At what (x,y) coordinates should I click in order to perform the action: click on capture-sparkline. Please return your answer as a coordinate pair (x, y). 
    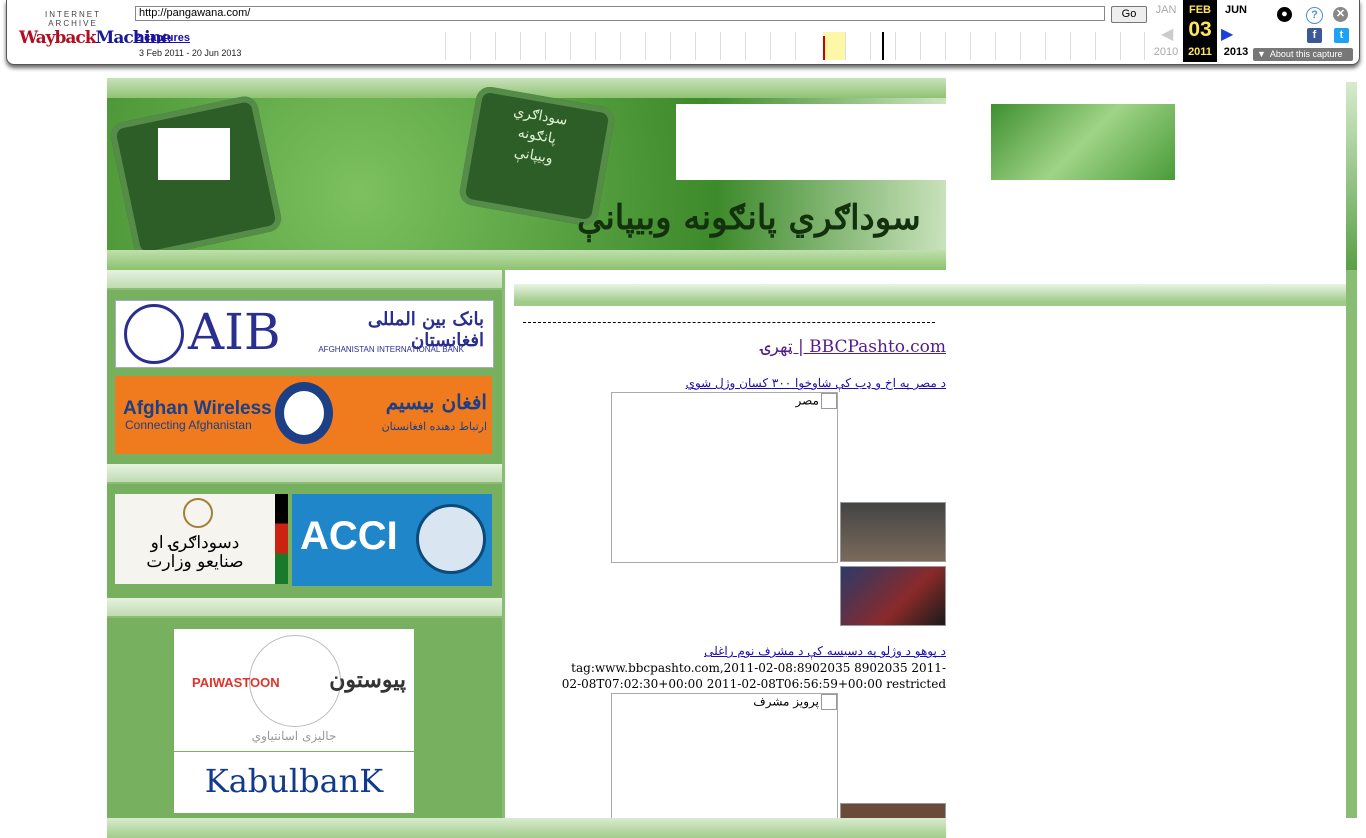
    Looking at the image, I should click on (795, 46).